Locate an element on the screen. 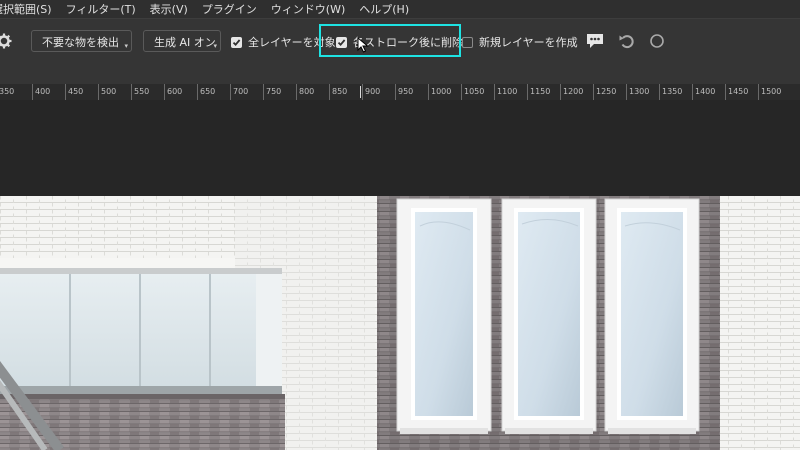  ruler-tick: 350 is located at coordinates (7, 92).